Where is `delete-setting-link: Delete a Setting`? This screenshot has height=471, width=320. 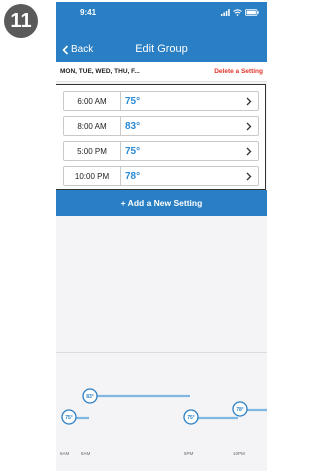
delete-setting-link: Delete a Setting is located at coordinates (238, 71).